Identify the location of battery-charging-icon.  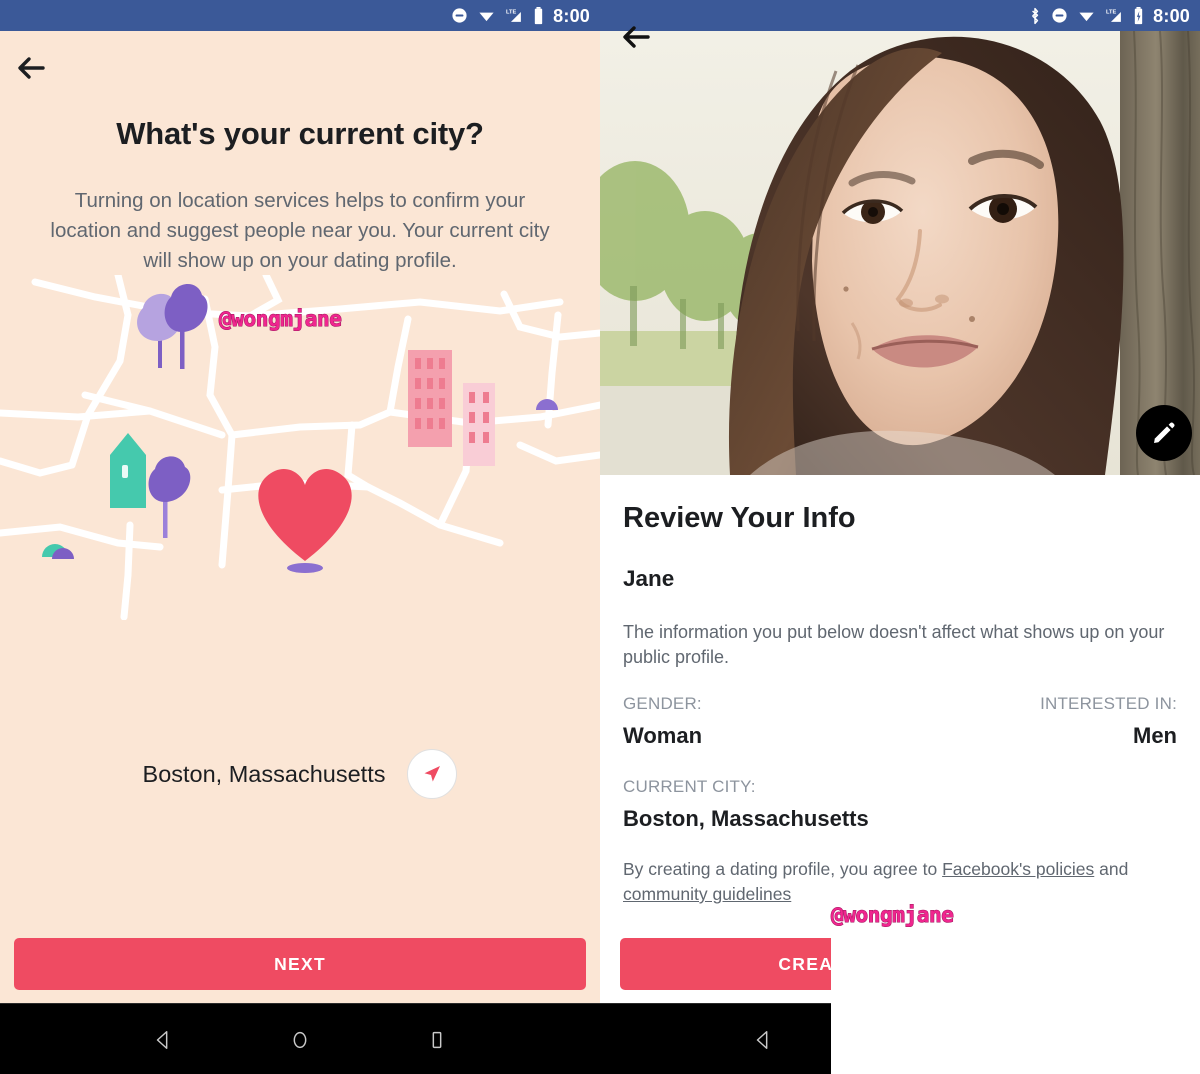
(1138, 15).